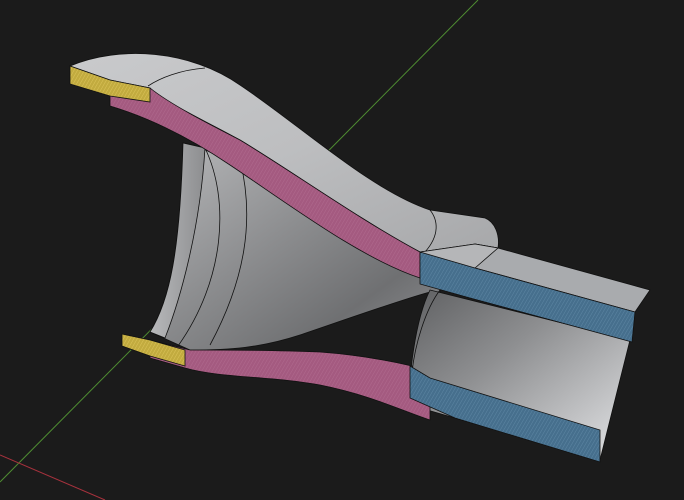 This screenshot has height=500, width=684. What do you see at coordinates (290, 380) in the screenshot?
I see `cut-face-pink-lower` at bounding box center [290, 380].